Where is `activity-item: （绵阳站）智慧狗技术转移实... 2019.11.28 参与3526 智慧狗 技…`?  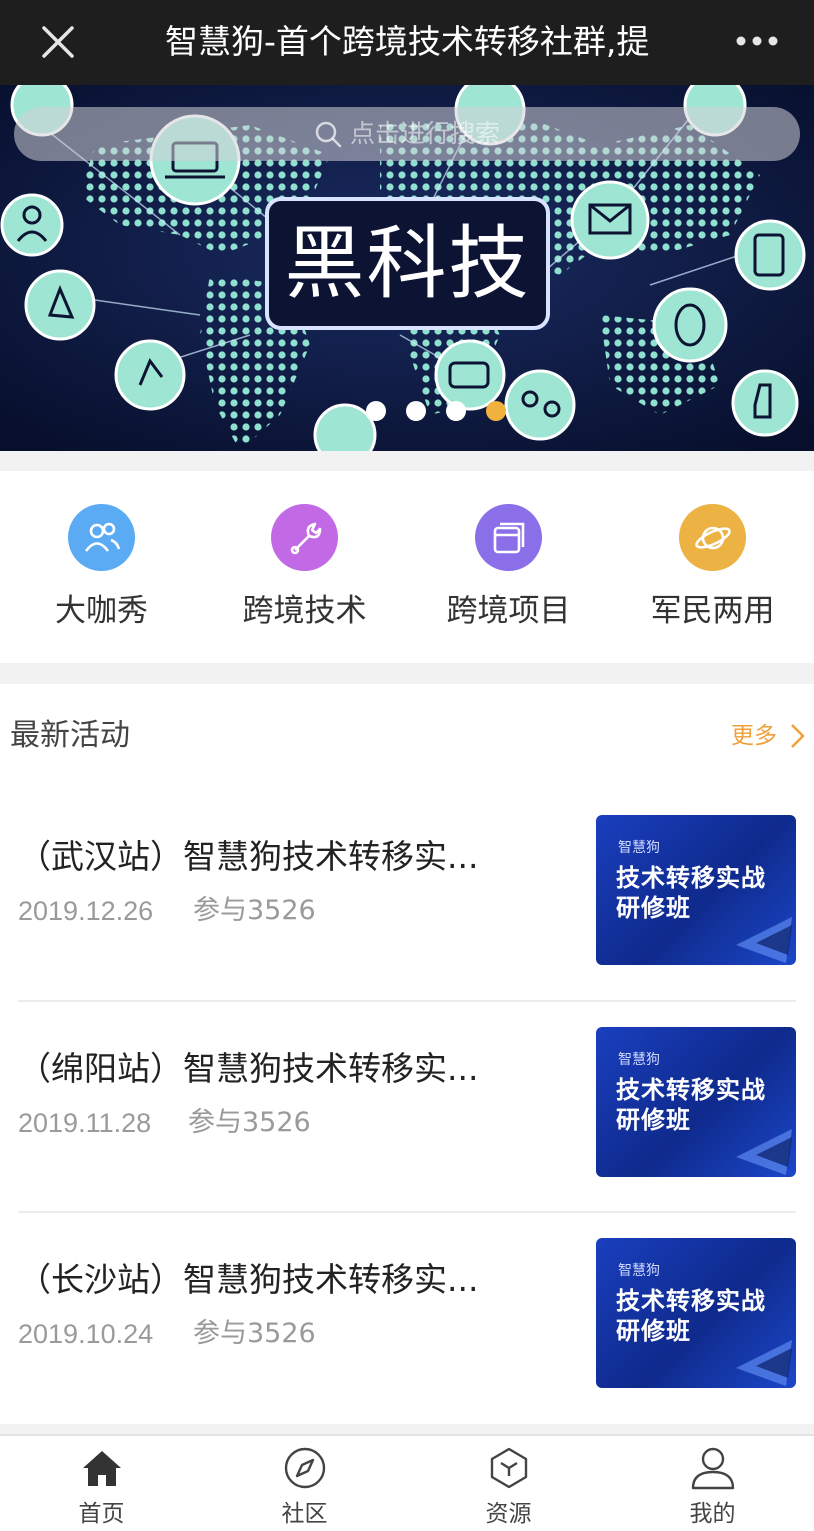 activity-item: （绵阳站）智慧狗技术转移实... 2019.11.28 参与3526 智慧狗 技… is located at coordinates (407, 1107).